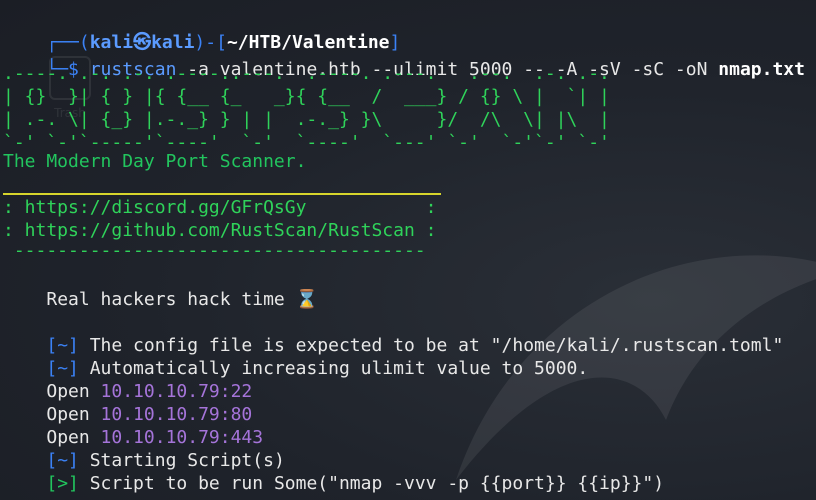 The width and height of the screenshot is (816, 500). What do you see at coordinates (220, 207) in the screenshot?
I see `discord-link-line: : https://discord.gg/GFrQsGy :` at bounding box center [220, 207].